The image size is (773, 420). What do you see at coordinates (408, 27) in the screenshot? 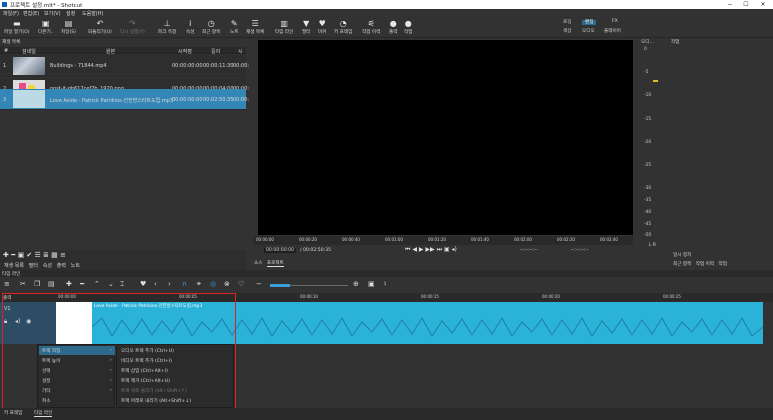
I see `jobs-button: ● 작업` at bounding box center [408, 27].